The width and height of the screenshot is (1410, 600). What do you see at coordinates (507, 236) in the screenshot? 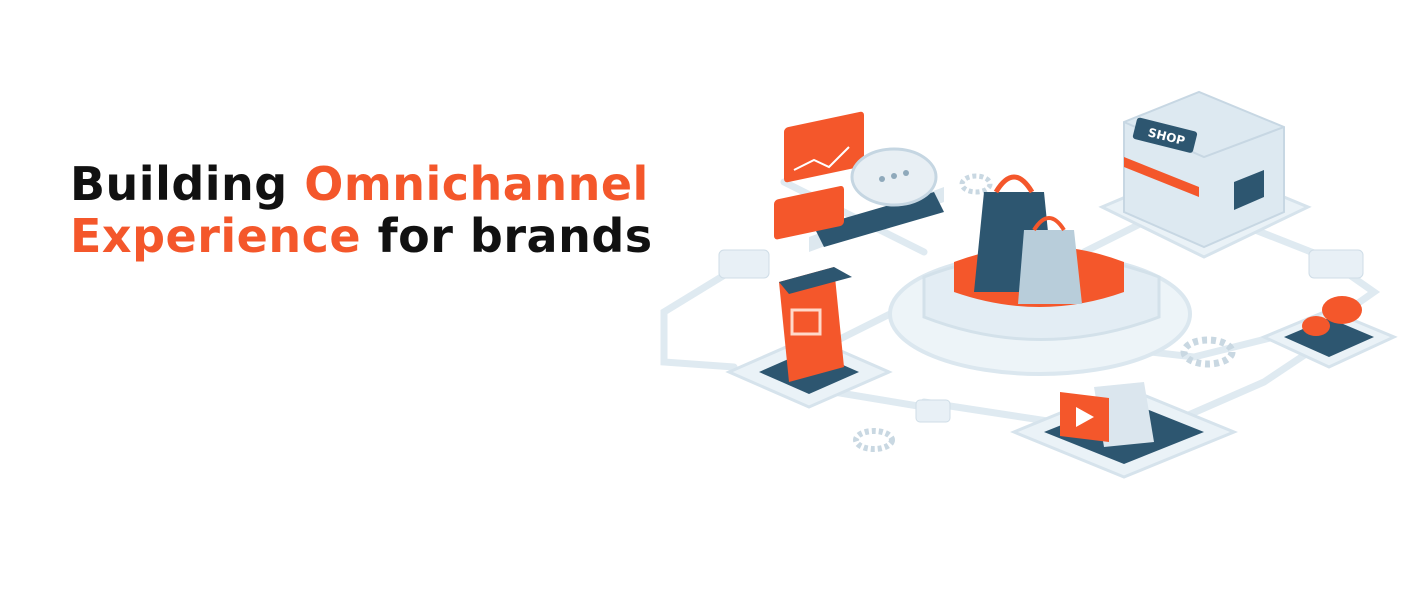
I see `headline-for-brands: for brands` at bounding box center [507, 236].